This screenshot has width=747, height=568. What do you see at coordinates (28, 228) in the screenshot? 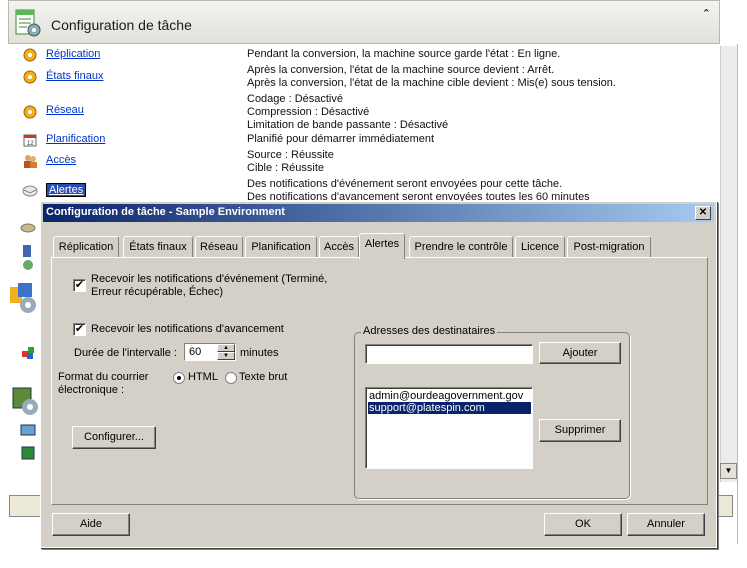
I see `tool-icon` at bounding box center [28, 228].